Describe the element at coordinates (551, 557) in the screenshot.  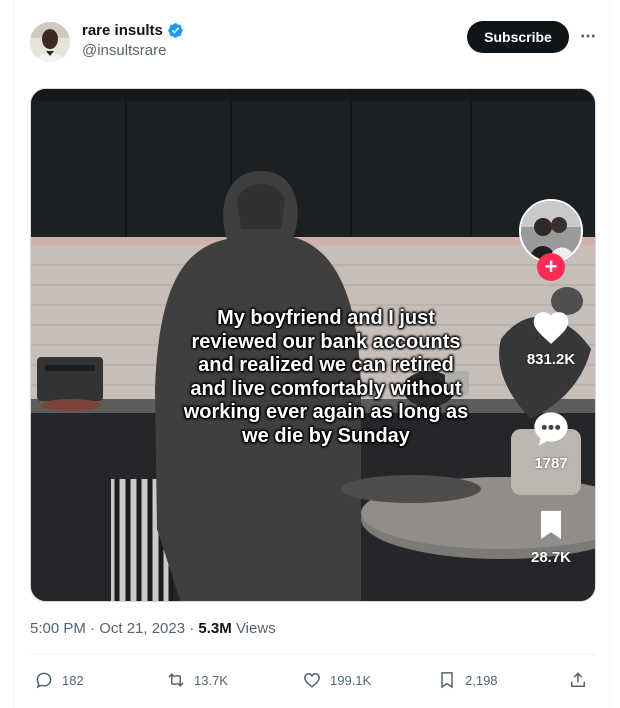
I see `video-saves-count: 28.7K` at that location.